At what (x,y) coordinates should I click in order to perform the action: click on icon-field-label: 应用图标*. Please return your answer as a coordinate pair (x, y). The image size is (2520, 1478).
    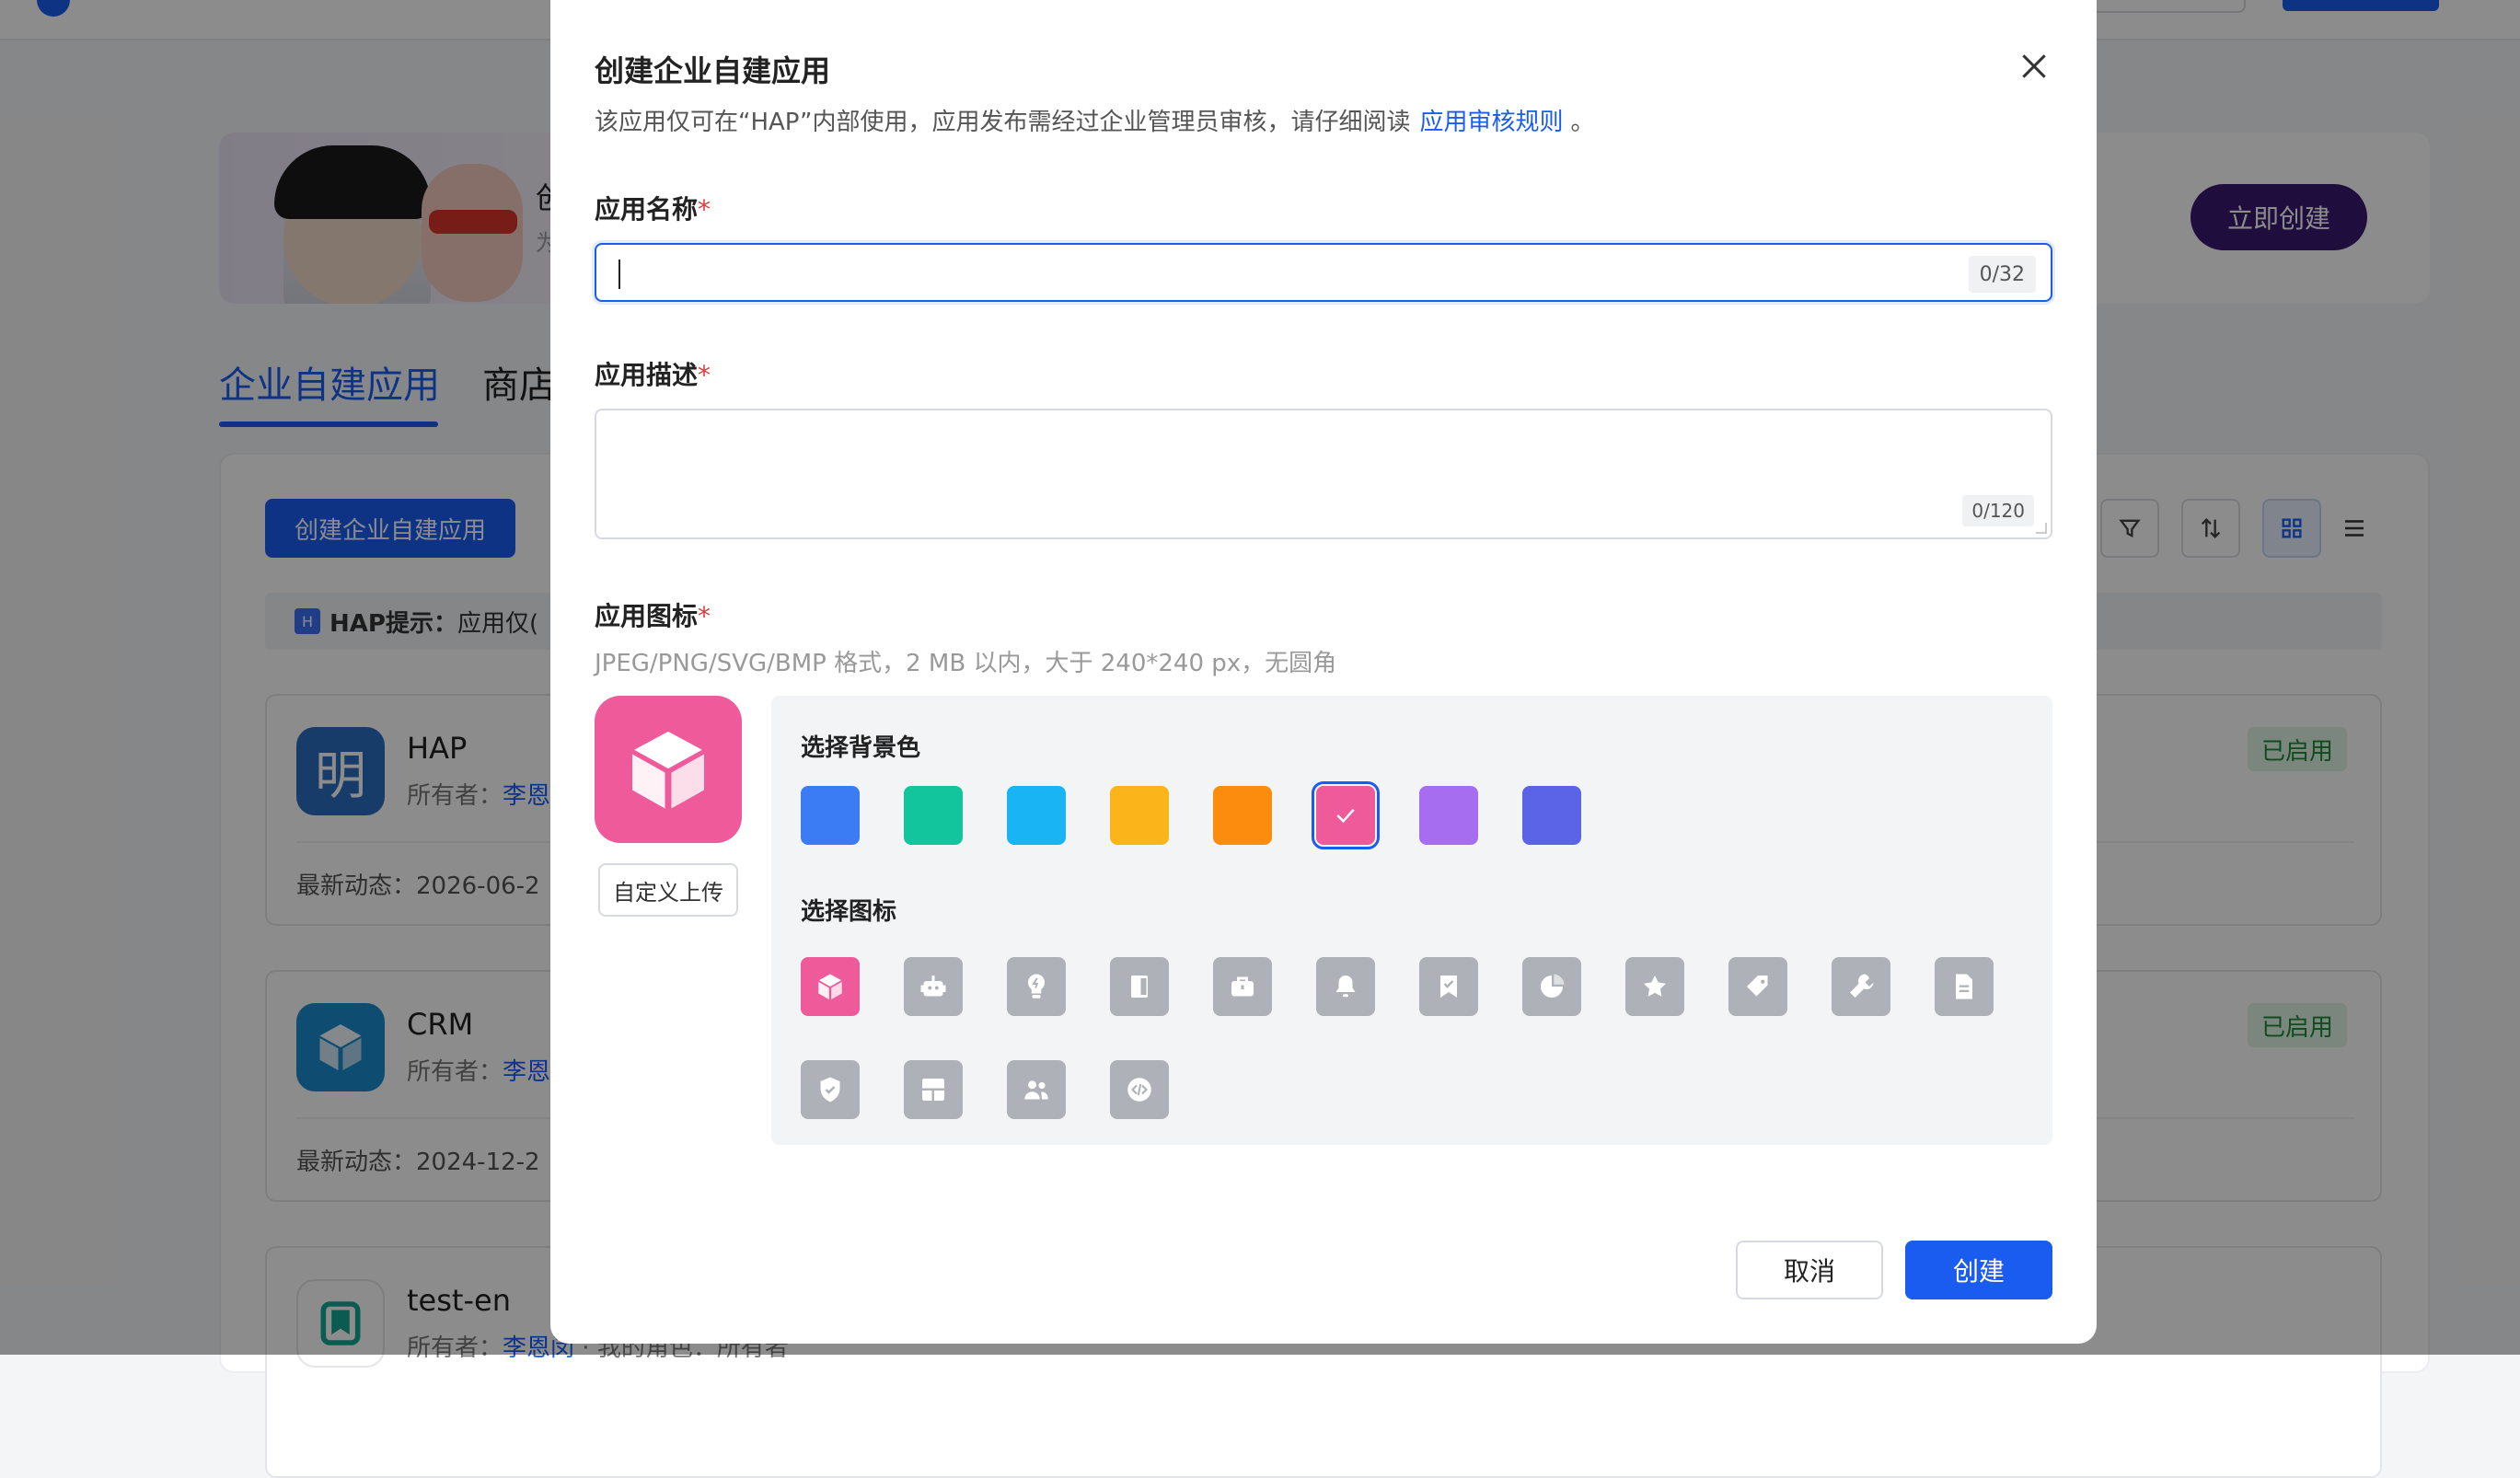
    Looking at the image, I should click on (653, 616).